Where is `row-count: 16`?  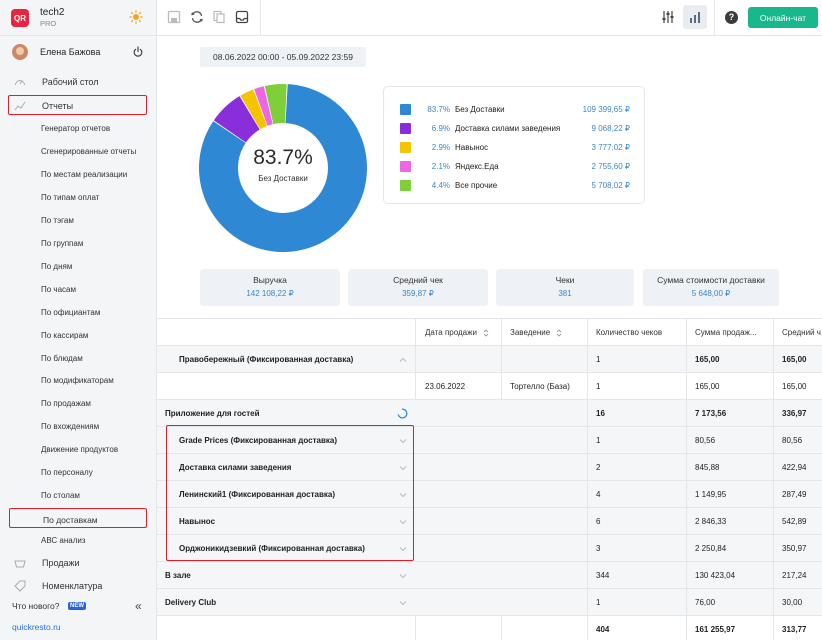
row-count: 16 is located at coordinates (600, 413).